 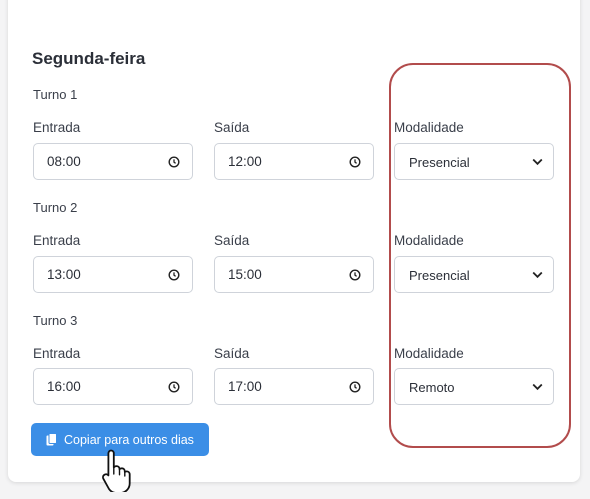 I want to click on entrada-time-input: 13:00, so click(x=113, y=274).